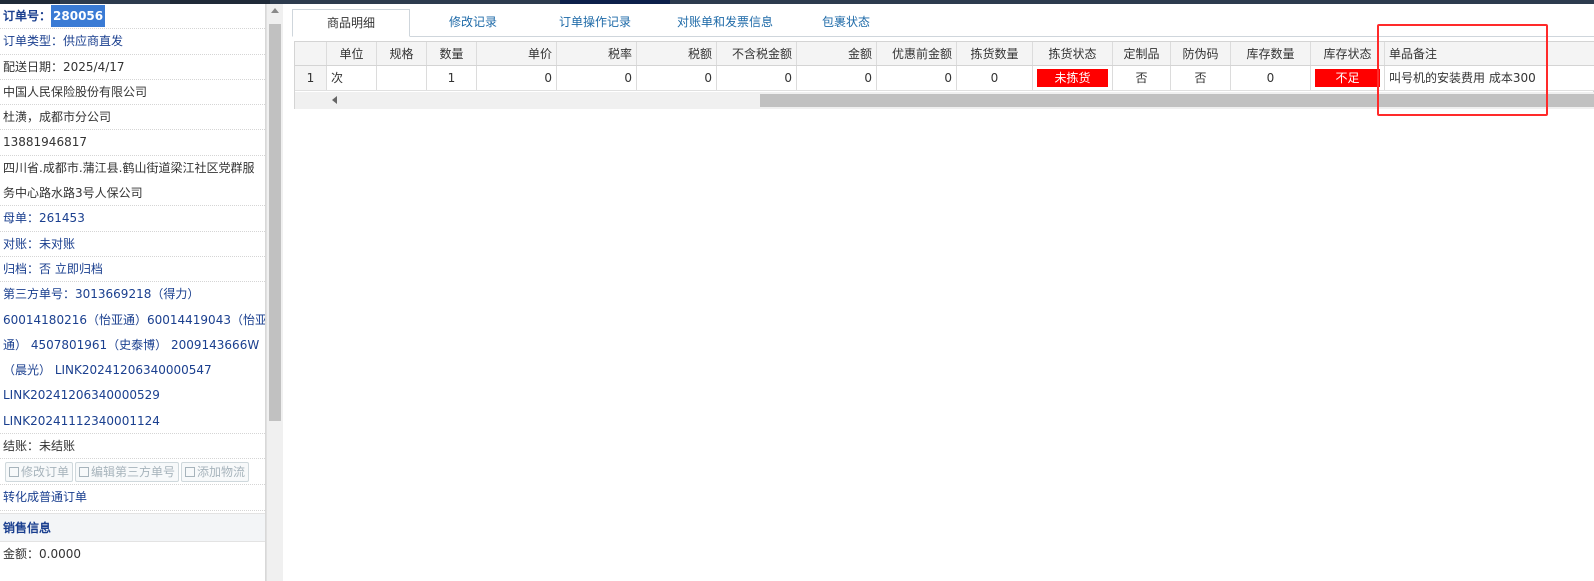 The height and width of the screenshot is (581, 1594). Describe the element at coordinates (275, 222) in the screenshot. I see `scrollbar-thumb` at that location.